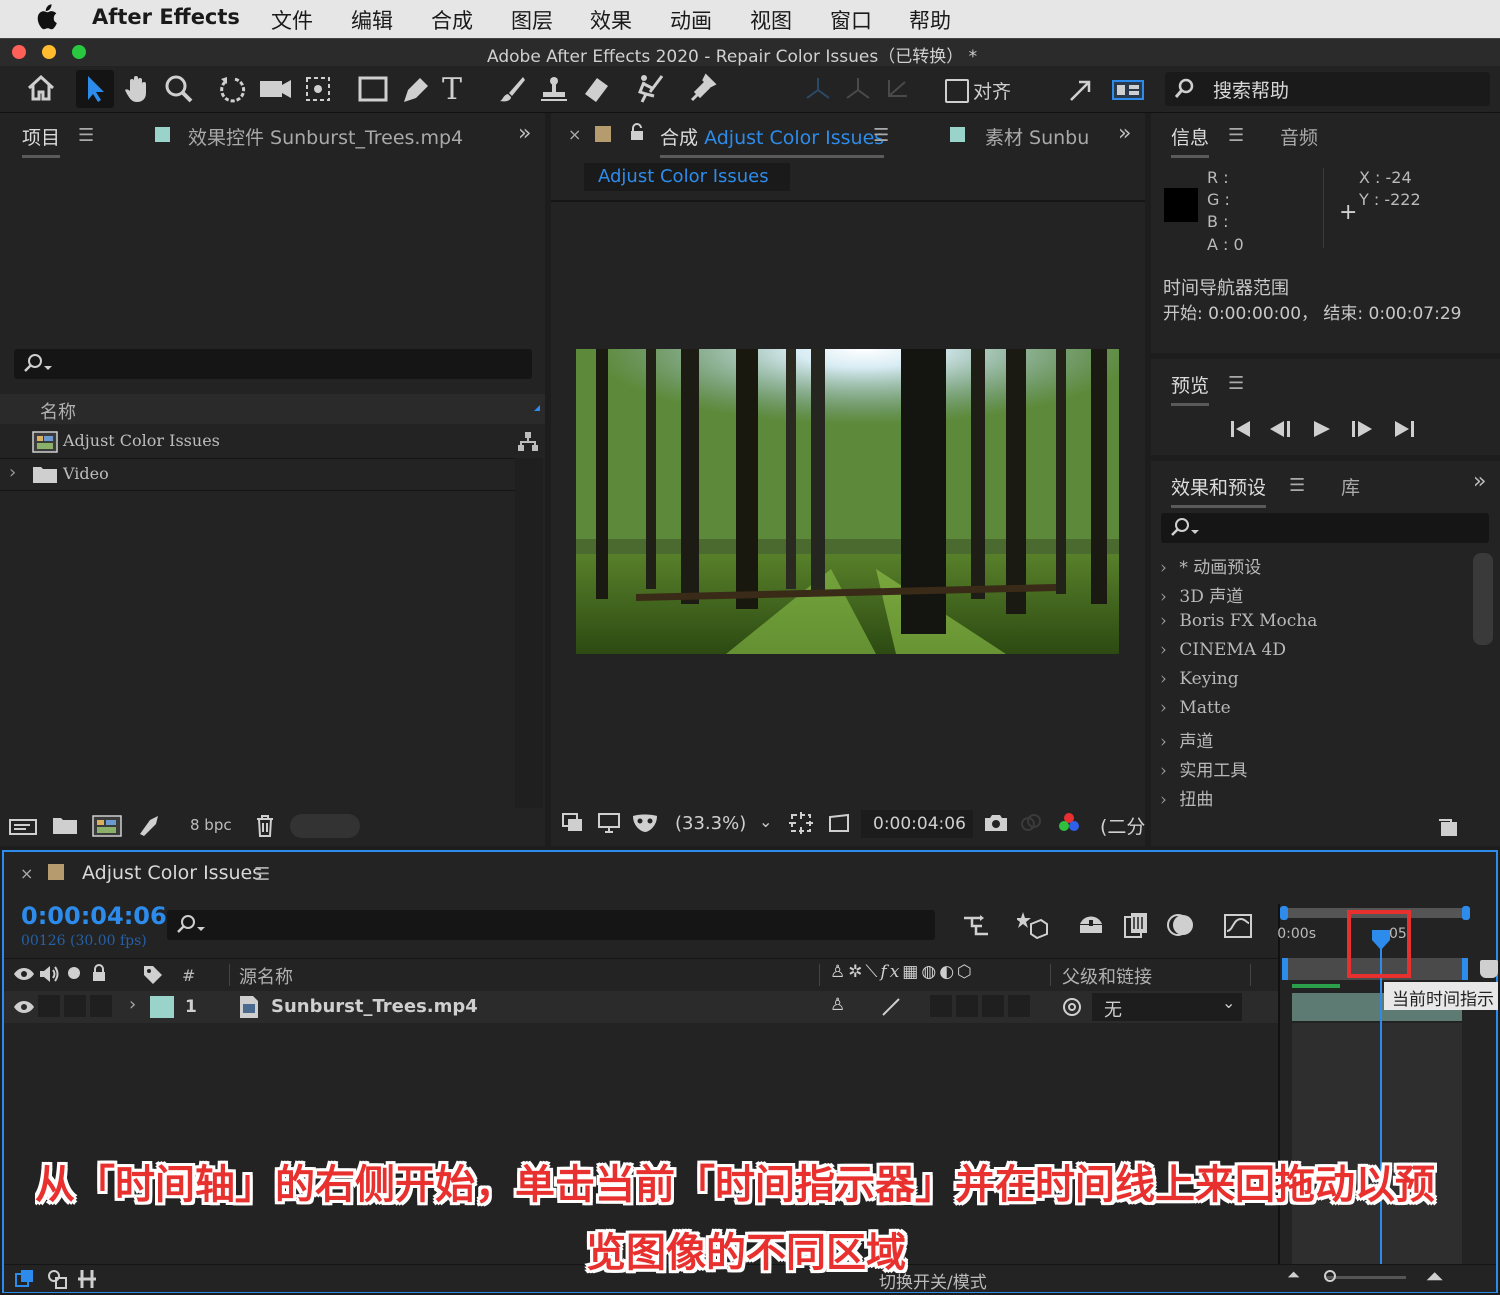  Describe the element at coordinates (691, 20) in the screenshot. I see `menu-animation: 动画` at that location.